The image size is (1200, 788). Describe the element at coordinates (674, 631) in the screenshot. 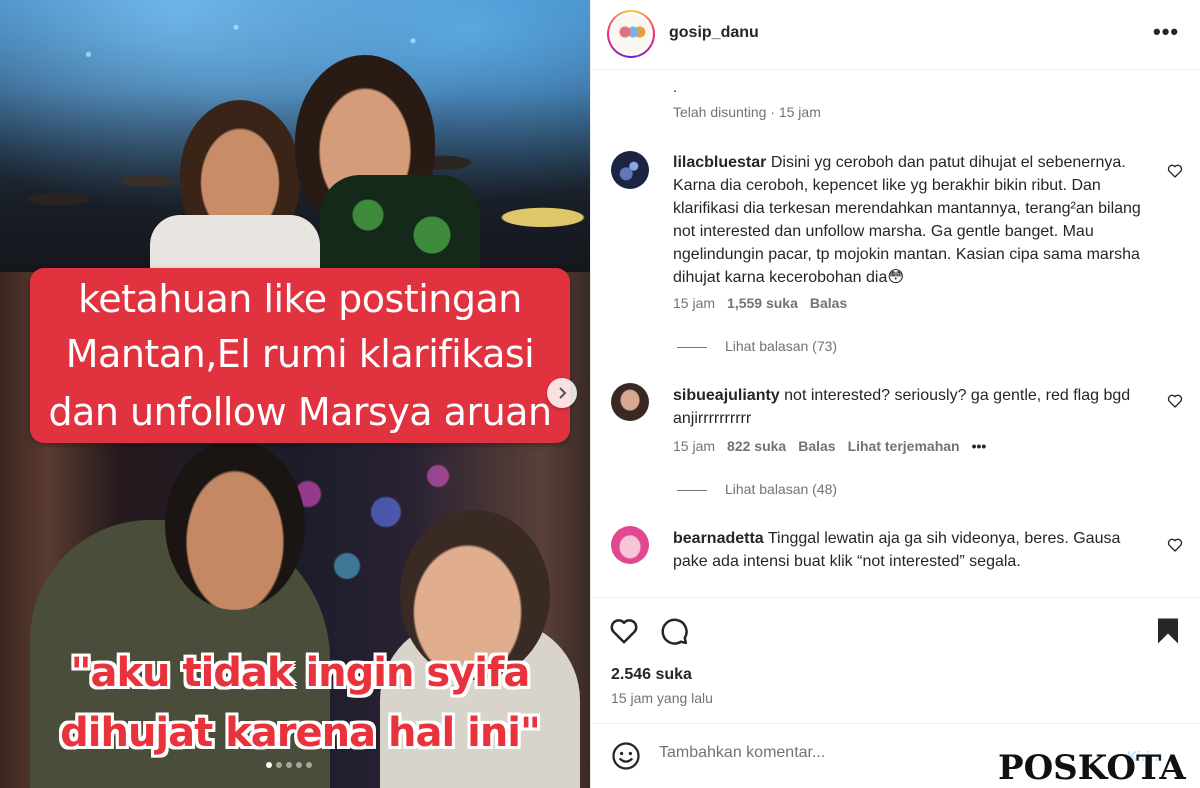

I see `comment-icon` at that location.